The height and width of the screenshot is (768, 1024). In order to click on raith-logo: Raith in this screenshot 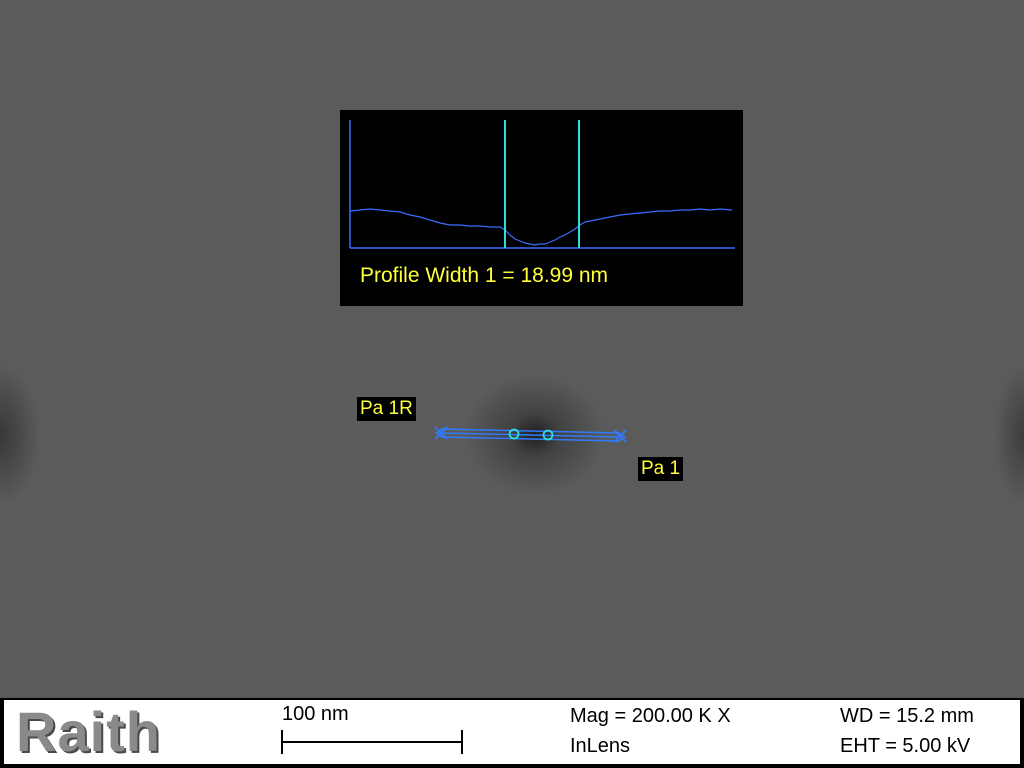, I will do `click(88, 731)`.